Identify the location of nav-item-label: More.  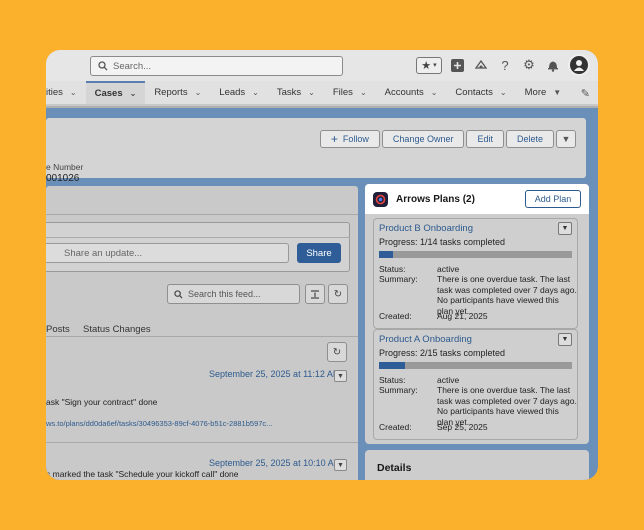
(535, 92).